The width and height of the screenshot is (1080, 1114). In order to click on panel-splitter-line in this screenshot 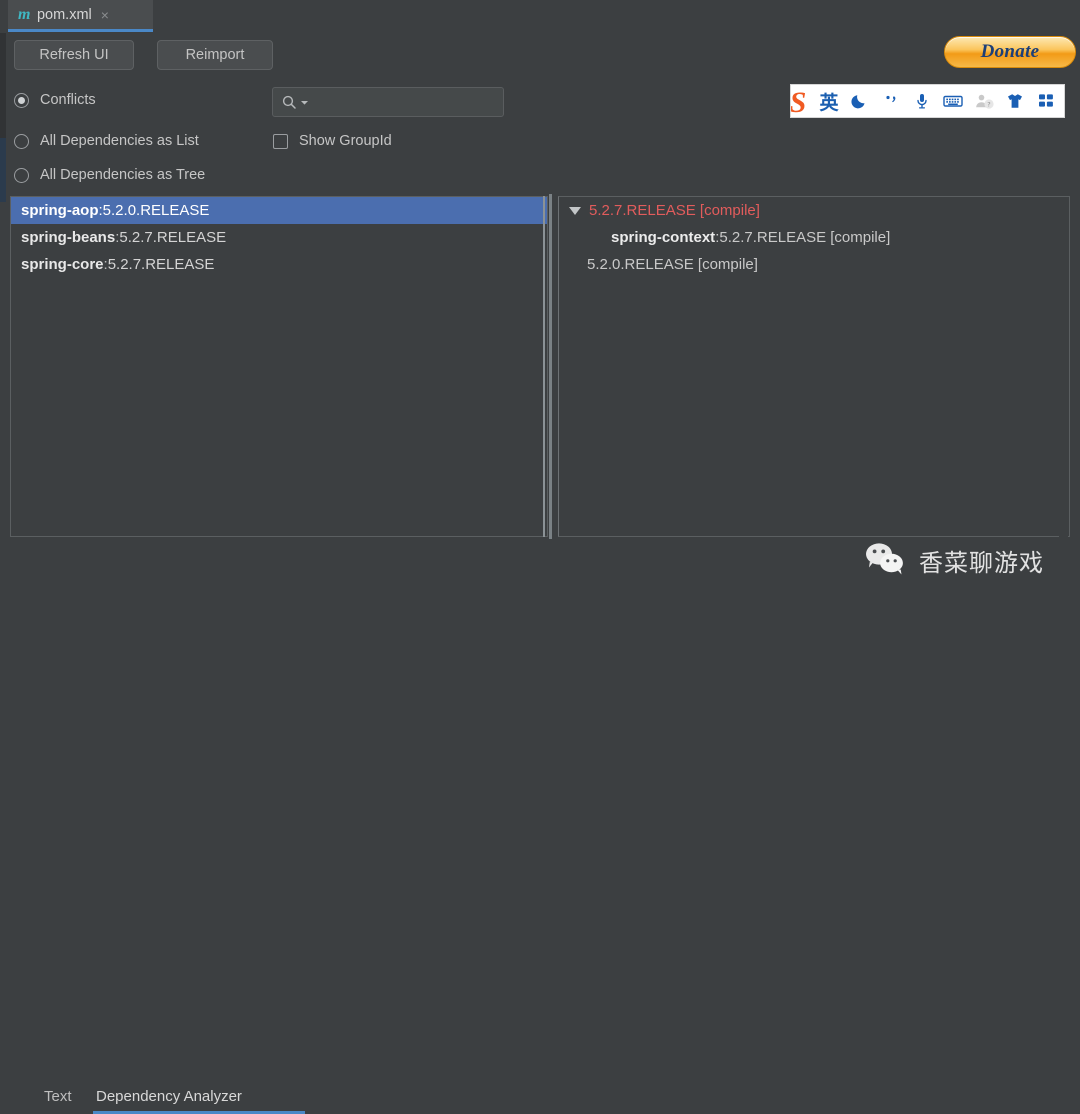, I will do `click(544, 366)`.